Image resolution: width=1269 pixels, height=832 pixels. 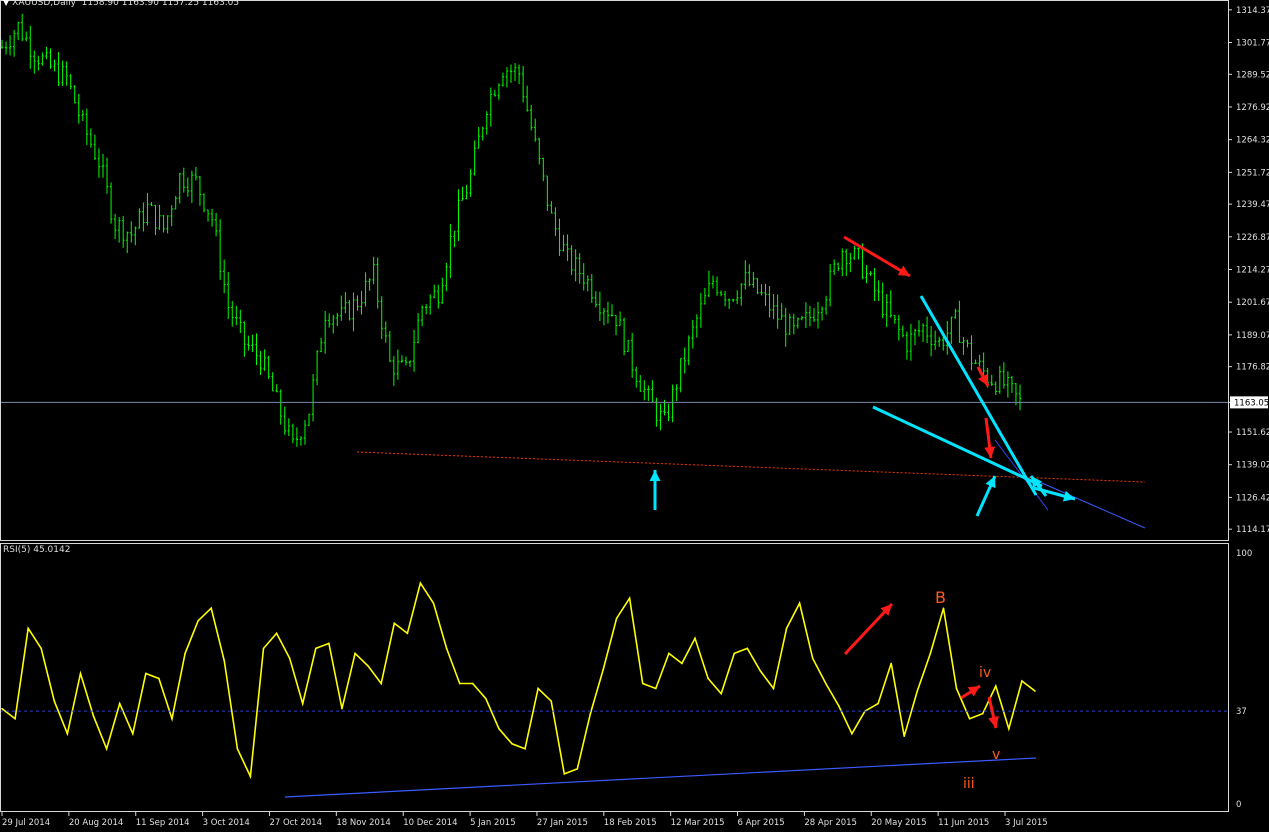 What do you see at coordinates (1252, 271) in the screenshot?
I see `price-tick-label: 1214.27` at bounding box center [1252, 271].